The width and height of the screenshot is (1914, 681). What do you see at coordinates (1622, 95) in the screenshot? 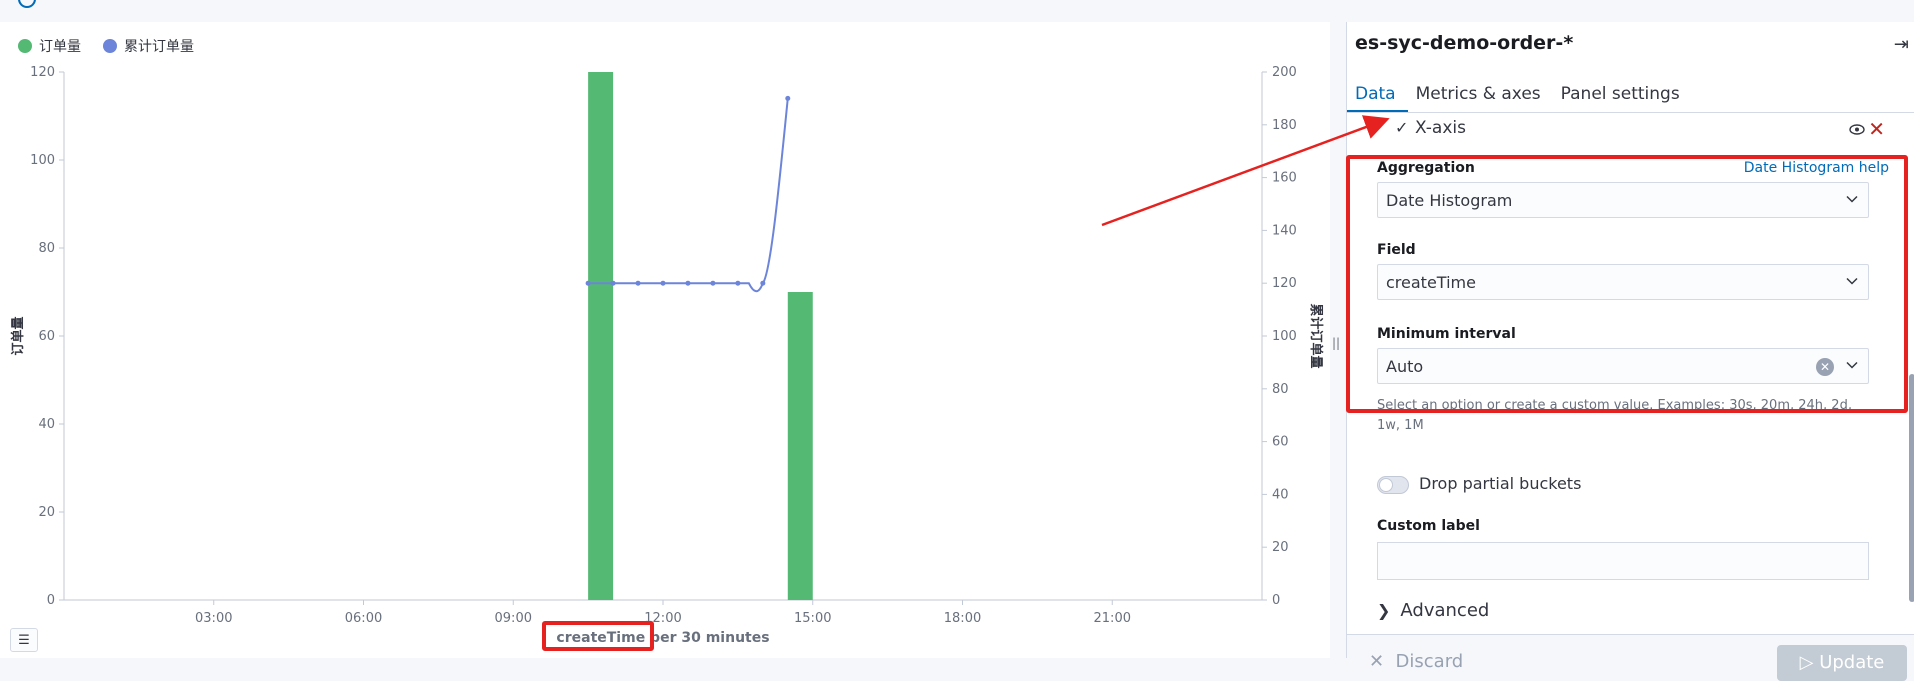
I see `tab-panel-settings: Panel settings` at bounding box center [1622, 95].